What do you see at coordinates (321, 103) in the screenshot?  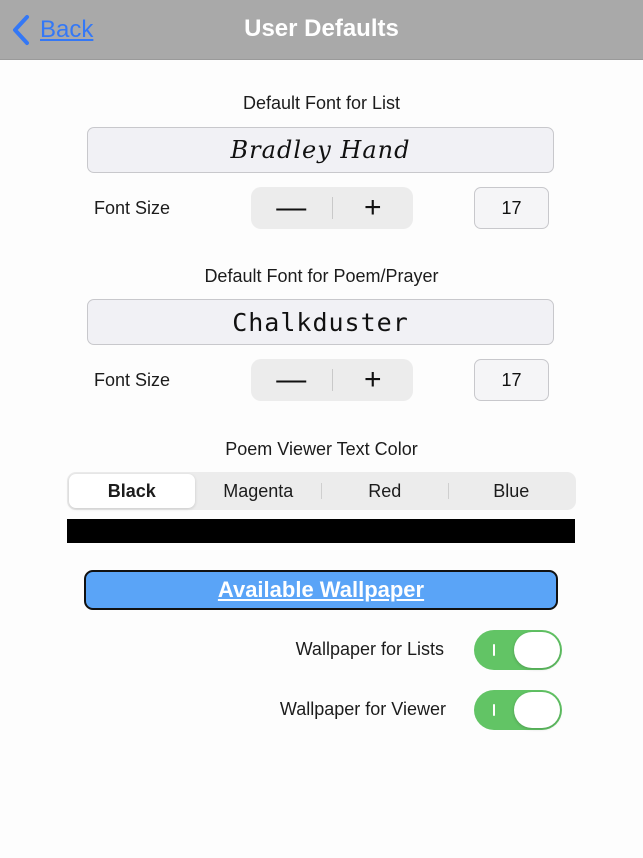 I see `list-font-heading: Default Font for List` at bounding box center [321, 103].